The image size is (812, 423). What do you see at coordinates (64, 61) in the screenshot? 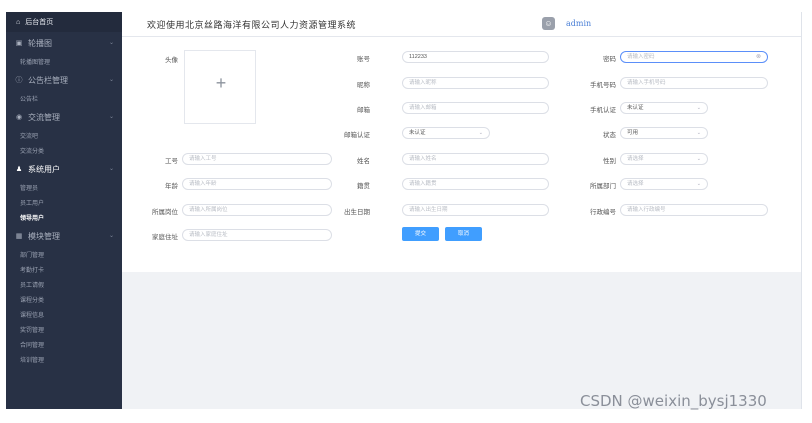
I see `sidebar-item-carousel-manage: 轮播图管理` at bounding box center [64, 61].